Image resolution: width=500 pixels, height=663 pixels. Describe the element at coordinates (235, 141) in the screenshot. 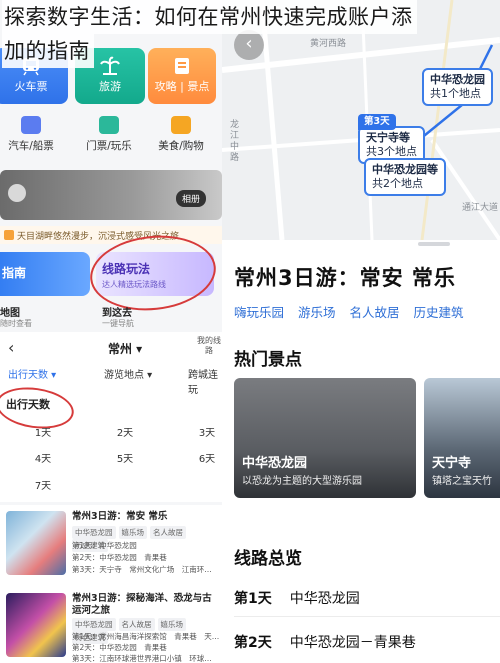

I see `road-label: 龙江中路` at that location.